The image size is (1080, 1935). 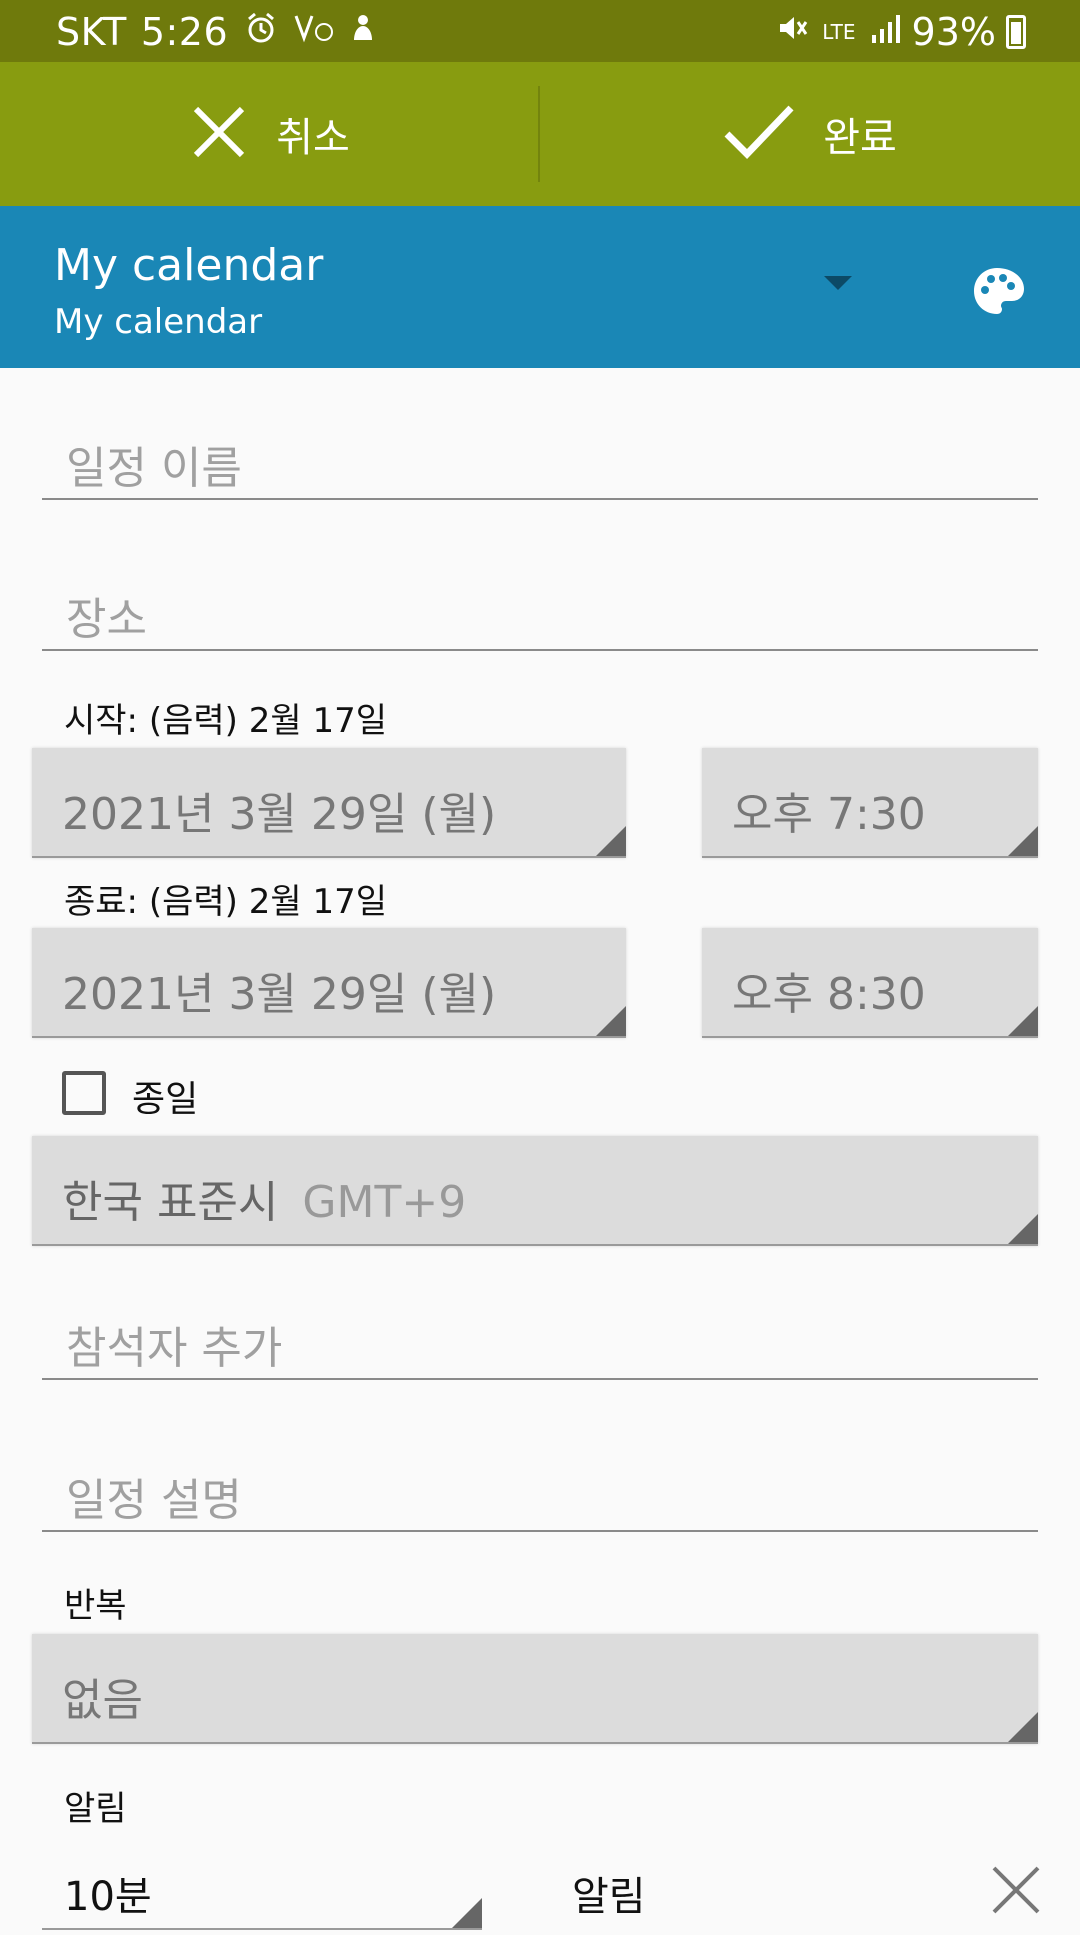 I want to click on repeat-label: 반복, so click(x=95, y=1606).